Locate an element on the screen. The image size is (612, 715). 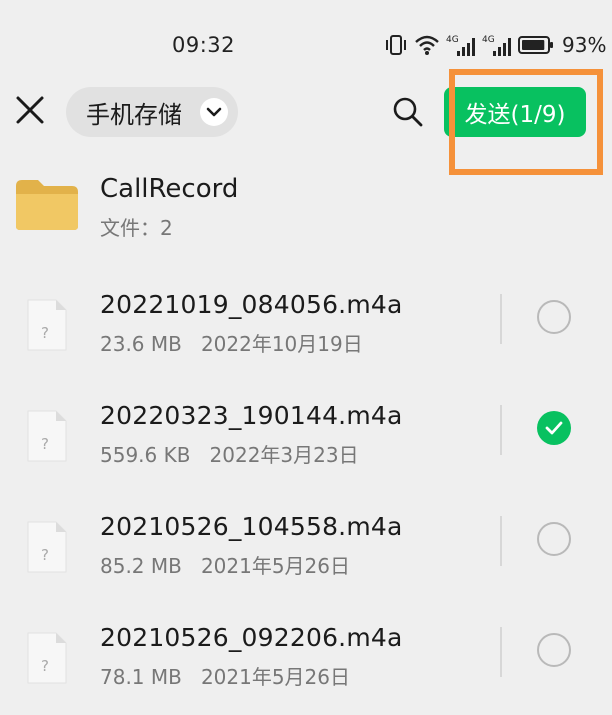
storage-label: 手机存储 is located at coordinates (134, 114).